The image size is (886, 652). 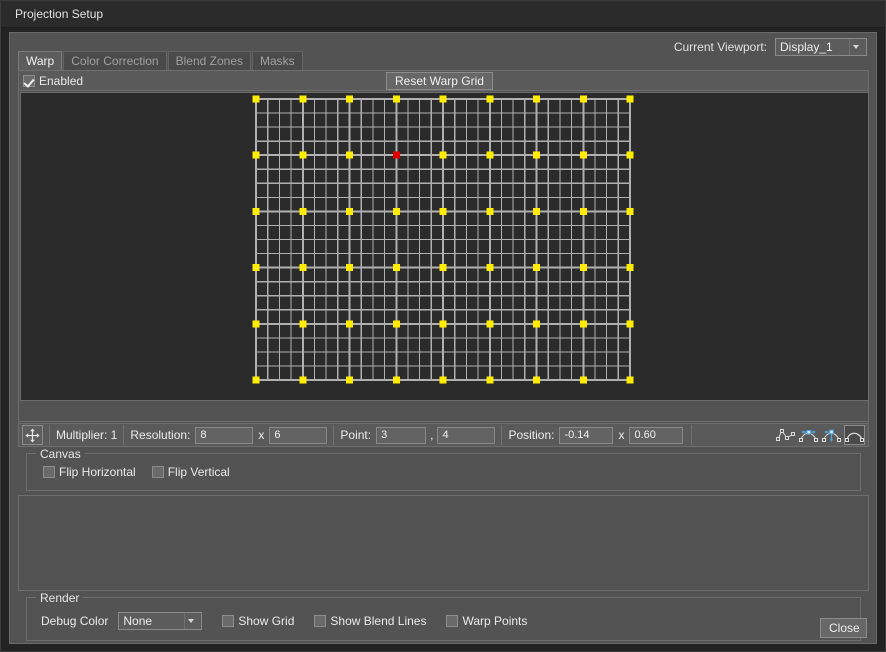 What do you see at coordinates (298, 435) in the screenshot?
I see `resolution-y-input` at bounding box center [298, 435].